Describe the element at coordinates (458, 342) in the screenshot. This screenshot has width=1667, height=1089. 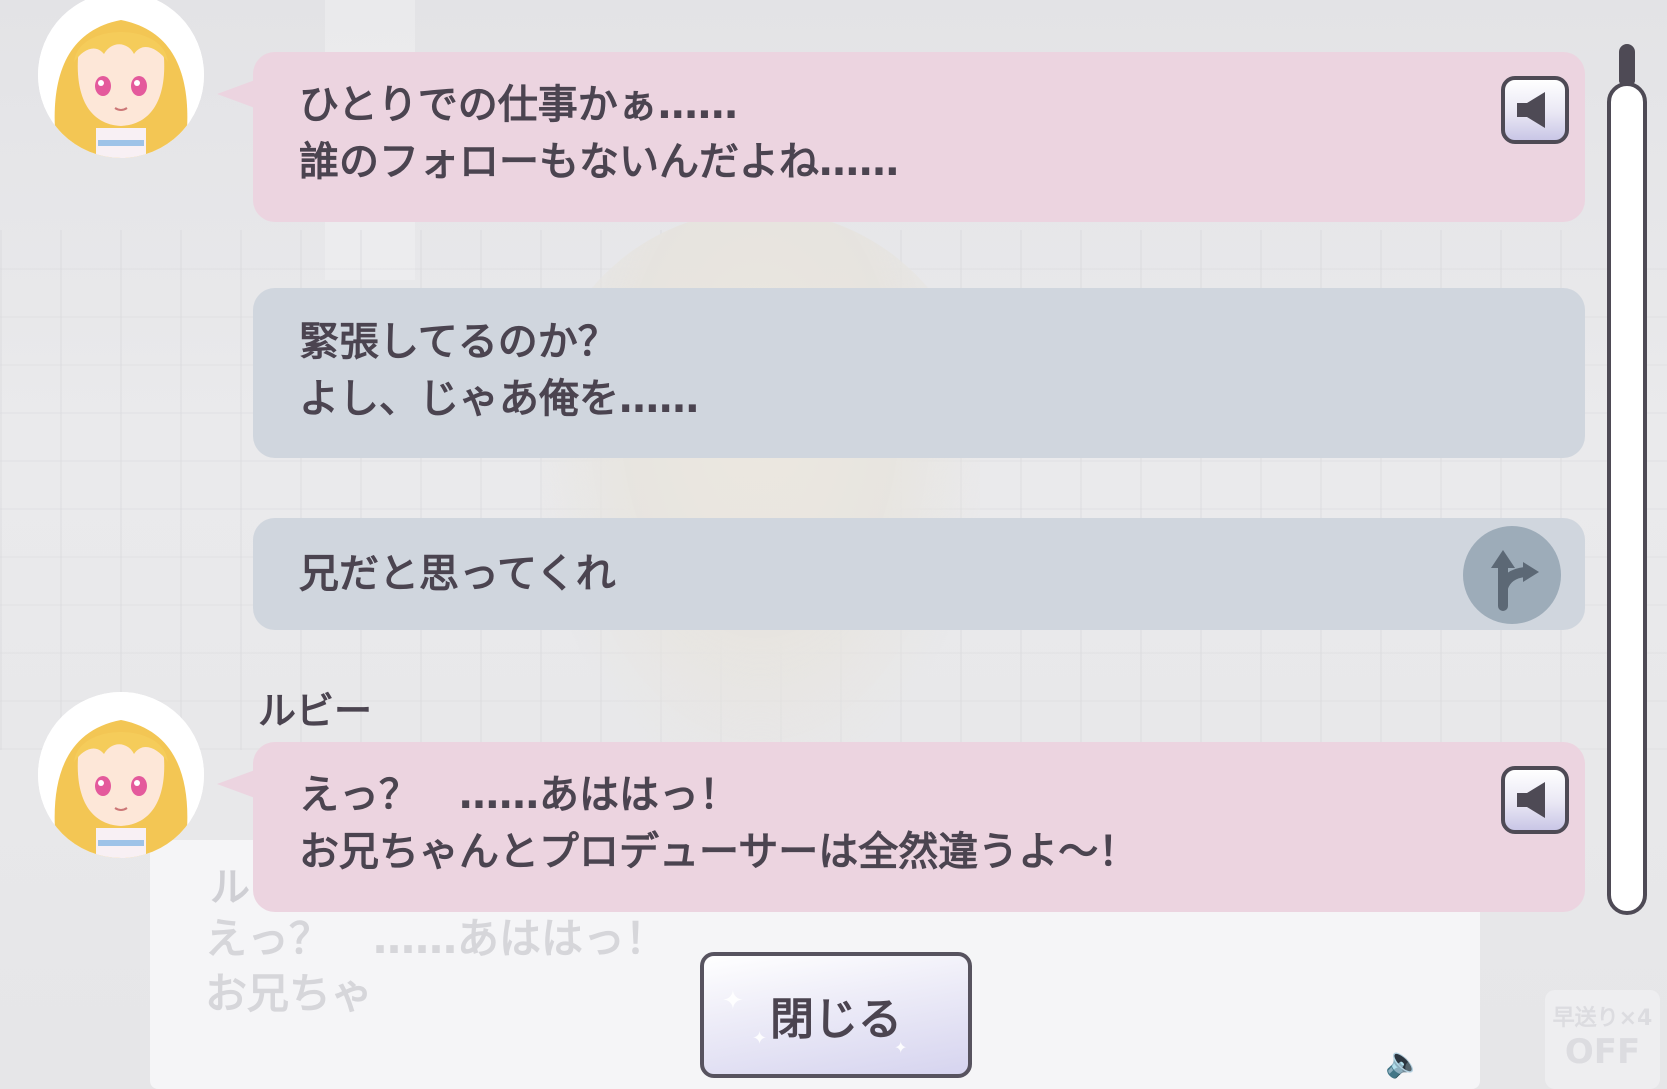
I see `log-line: 緊張してるのか？` at that location.